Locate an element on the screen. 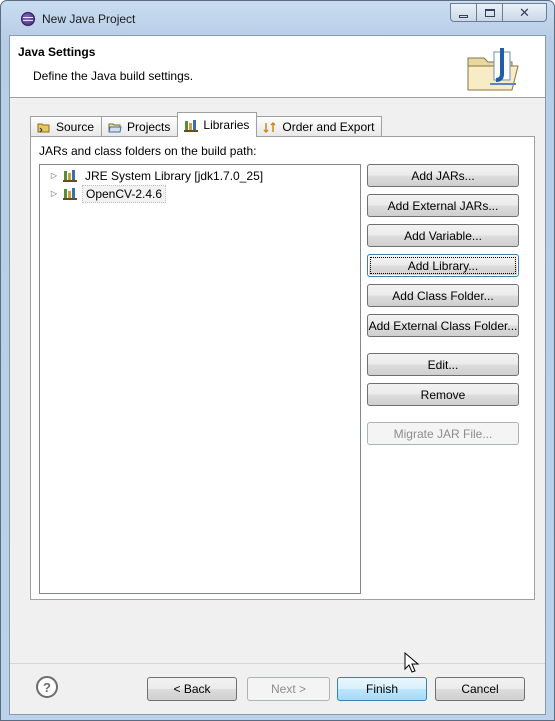 The width and height of the screenshot is (555, 721). tab-order-export-label: Order and Export is located at coordinates (328, 127).